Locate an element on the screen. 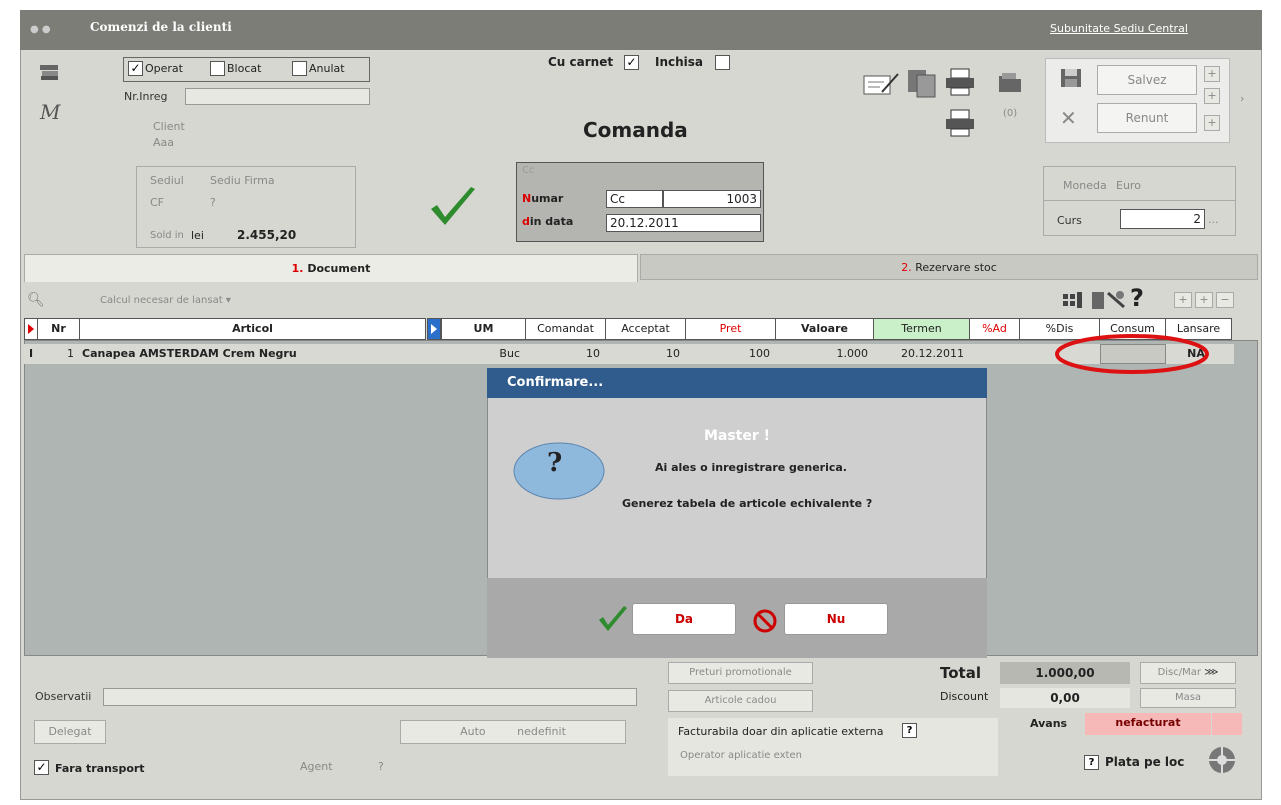 The height and width of the screenshot is (805, 1281). col-nr: Nr is located at coordinates (59, 329).